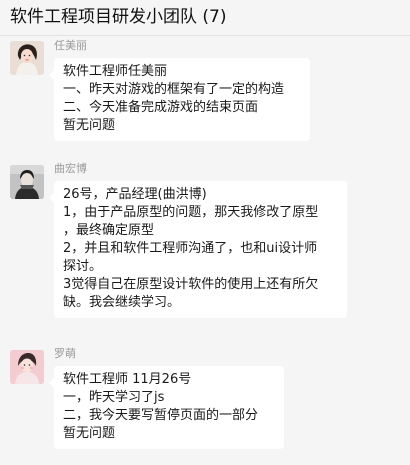 The image size is (410, 465). What do you see at coordinates (161, 107) in the screenshot?
I see `message-line: 二、今天准备完成游戏的结束页面` at bounding box center [161, 107].